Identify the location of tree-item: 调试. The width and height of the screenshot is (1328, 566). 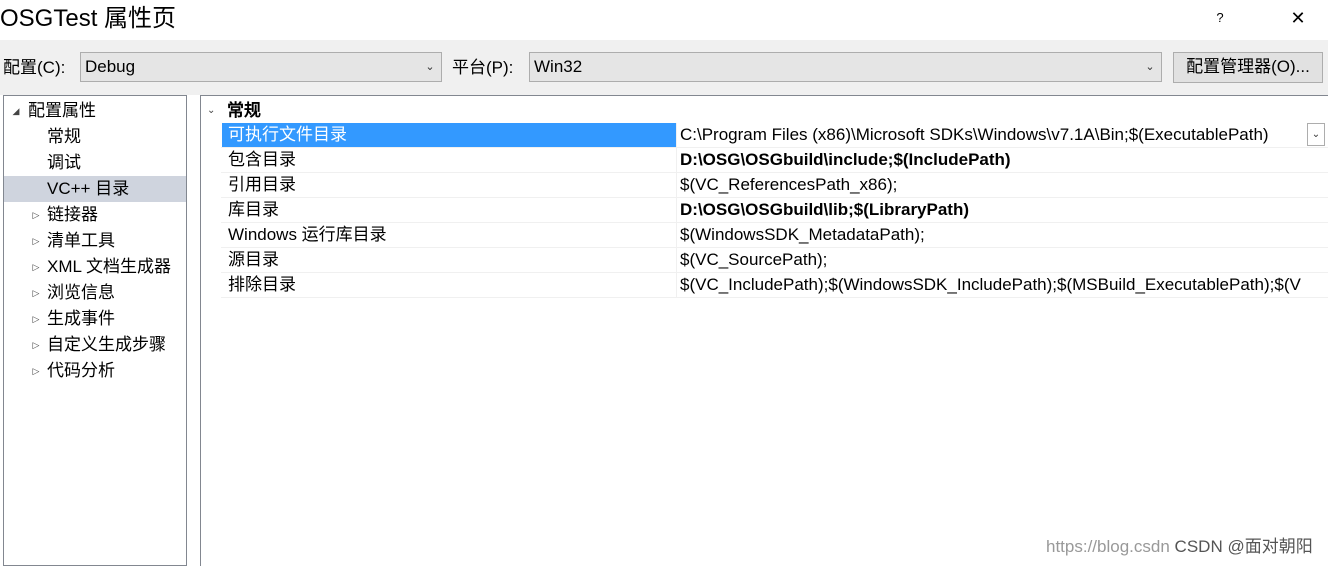
(95, 163).